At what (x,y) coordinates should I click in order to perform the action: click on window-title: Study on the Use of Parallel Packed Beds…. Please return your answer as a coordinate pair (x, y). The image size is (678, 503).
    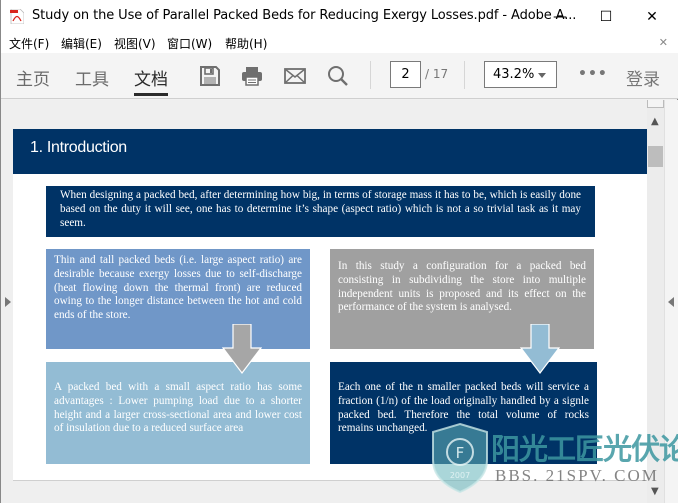
    Looking at the image, I should click on (304, 15).